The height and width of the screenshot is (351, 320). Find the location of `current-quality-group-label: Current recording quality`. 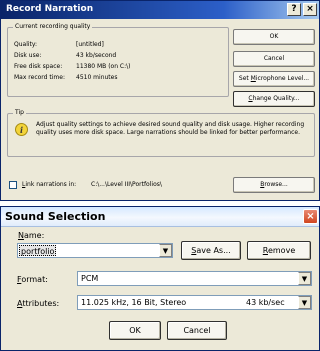

current-quality-group-label: Current recording quality is located at coordinates (53, 26).